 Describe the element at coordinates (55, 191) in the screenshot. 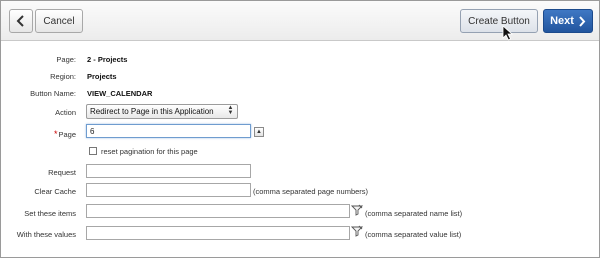

I see `clear-cache-label: Clear Cache` at that location.